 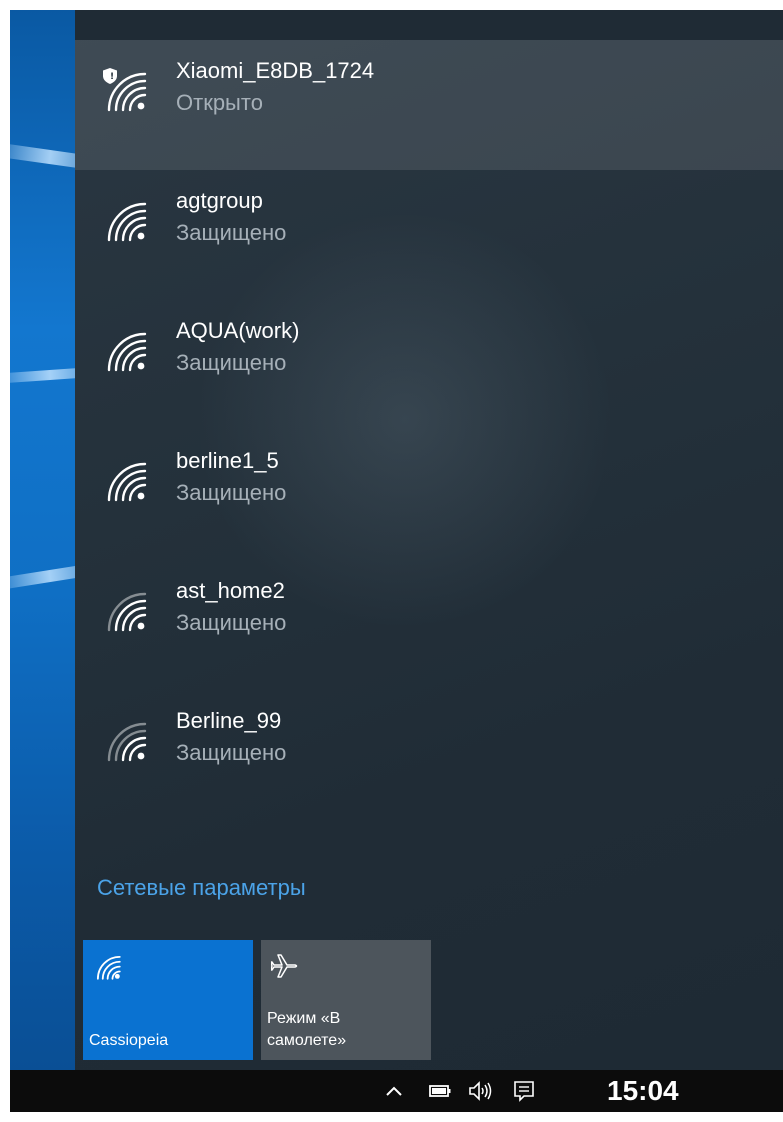 I want to click on wifi-signal-secured-icon: !, so click(x=125, y=90).